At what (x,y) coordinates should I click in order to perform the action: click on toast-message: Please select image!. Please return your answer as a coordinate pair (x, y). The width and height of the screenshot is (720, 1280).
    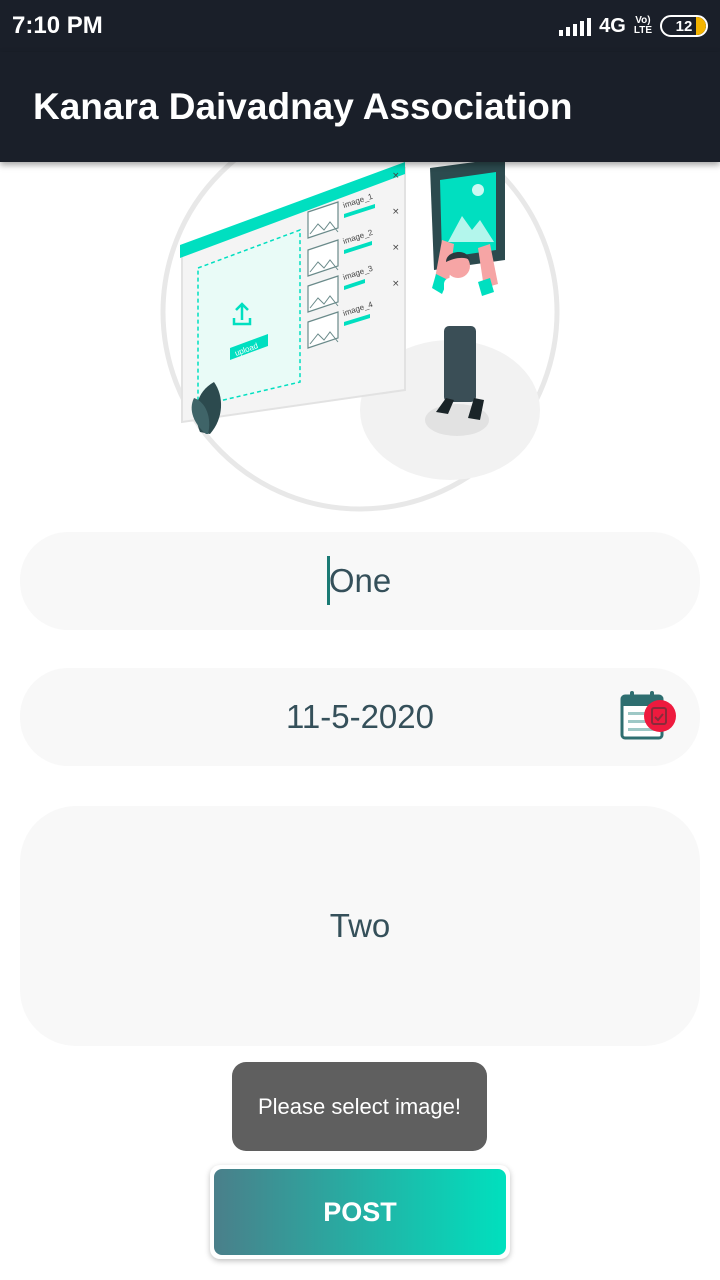
    Looking at the image, I should click on (359, 1106).